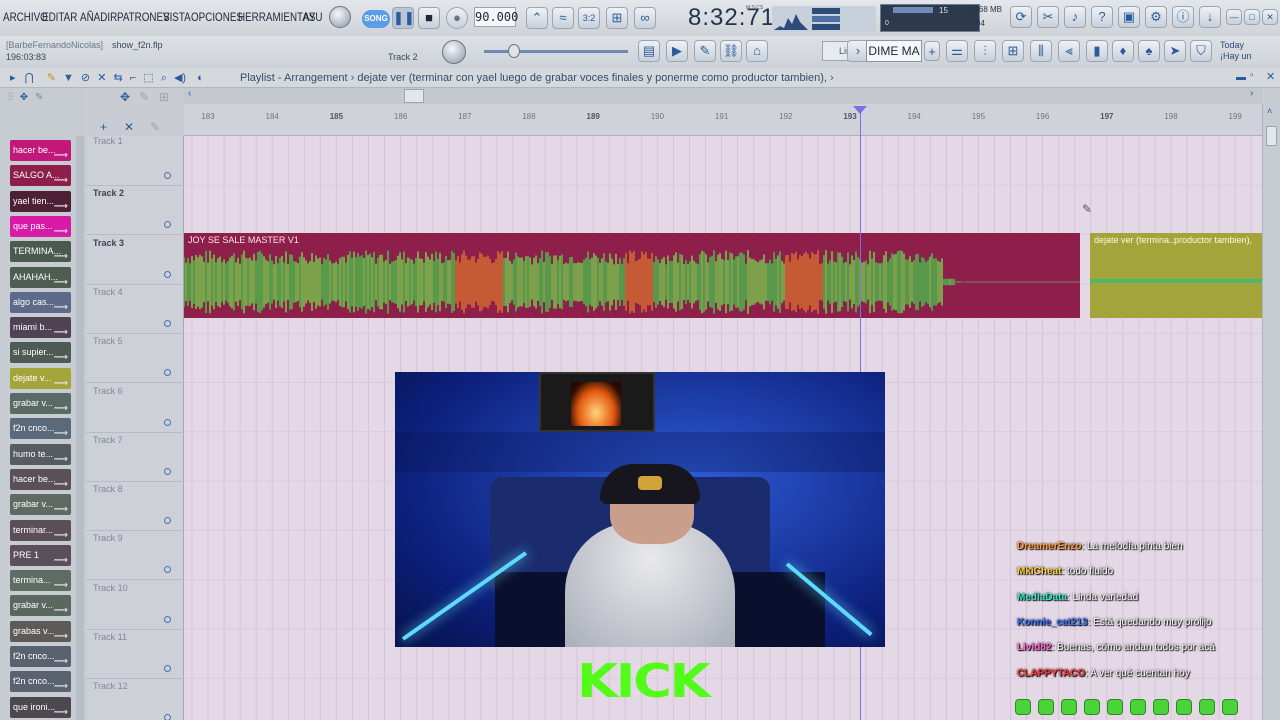 The width and height of the screenshot is (1280, 720). What do you see at coordinates (1042, 116) in the screenshot?
I see `ruler-bar-number: 196` at bounding box center [1042, 116].